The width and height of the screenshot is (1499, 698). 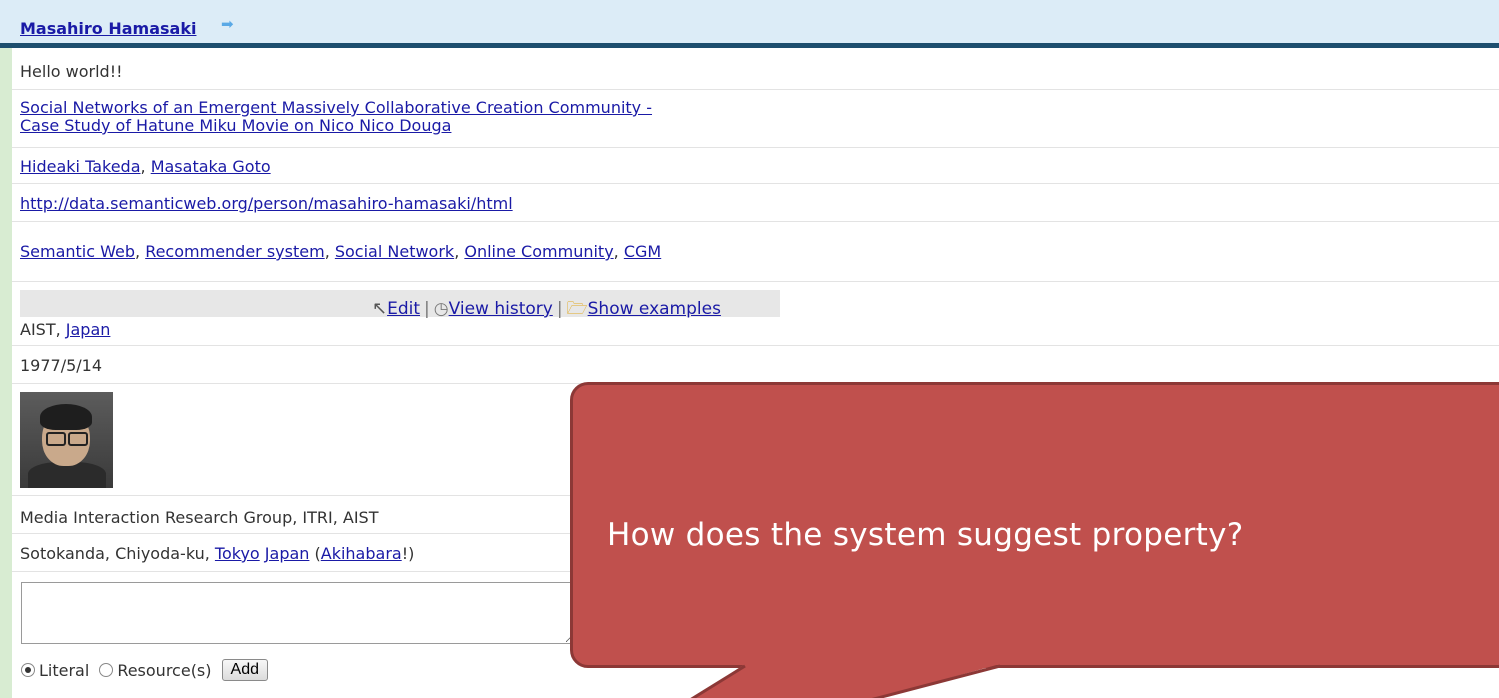 I want to click on value-type-selector: Literal Resource(s) Add, so click(x=144, y=670).